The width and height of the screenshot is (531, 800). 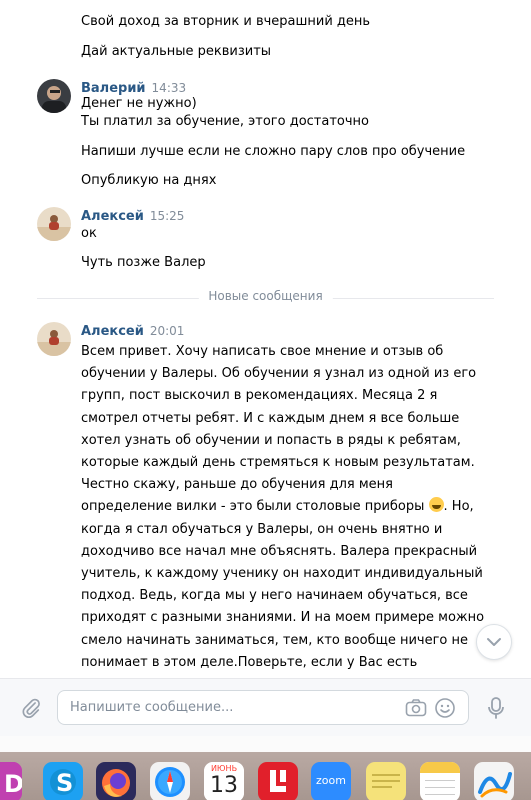 What do you see at coordinates (278, 781) in the screenshot?
I see `app-l-icon` at bounding box center [278, 781].